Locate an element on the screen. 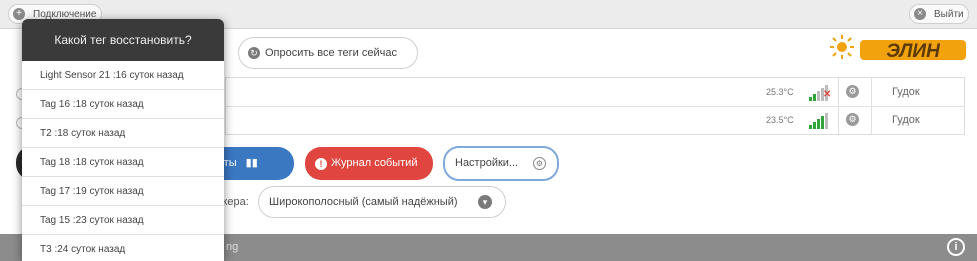 The width and height of the screenshot is (977, 261). signal-icon: ✕ is located at coordinates (820, 92).